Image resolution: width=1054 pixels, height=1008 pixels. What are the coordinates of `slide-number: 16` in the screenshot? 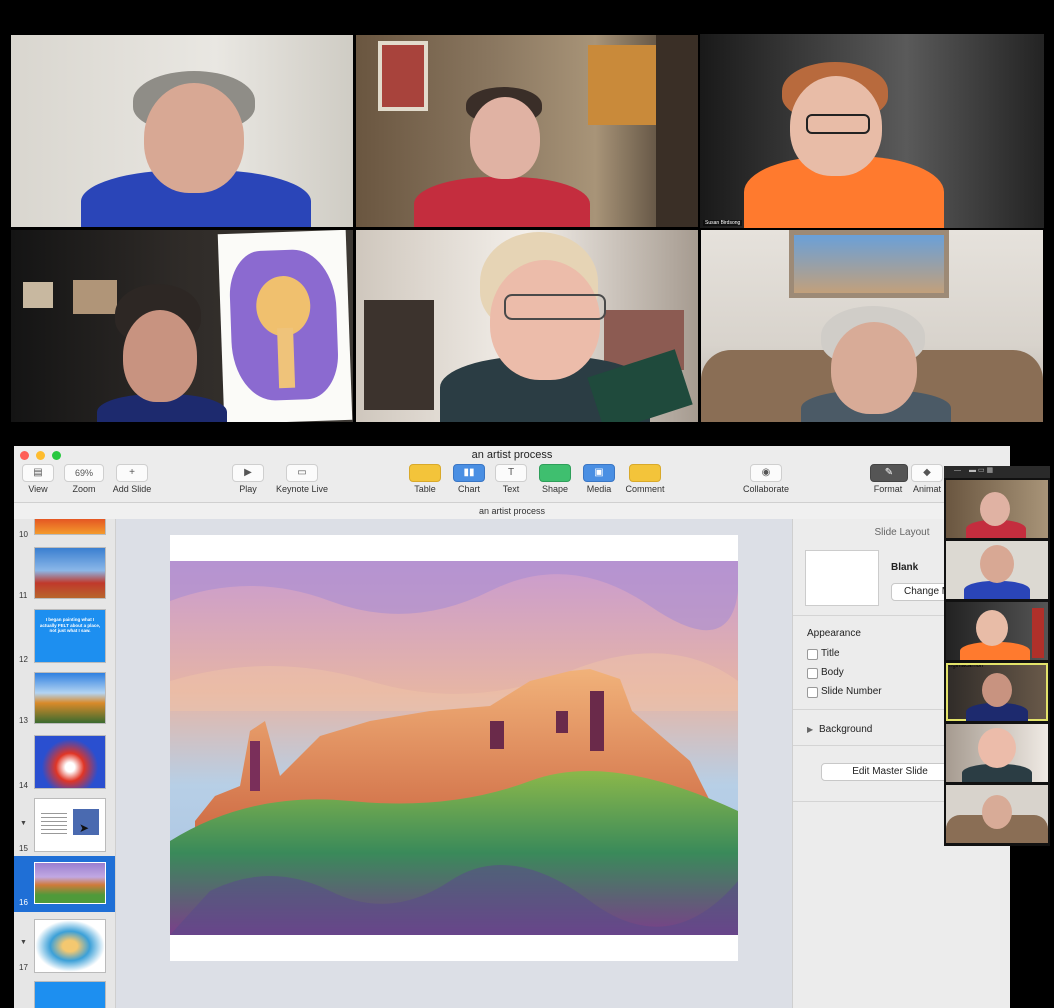 It's located at (23, 902).